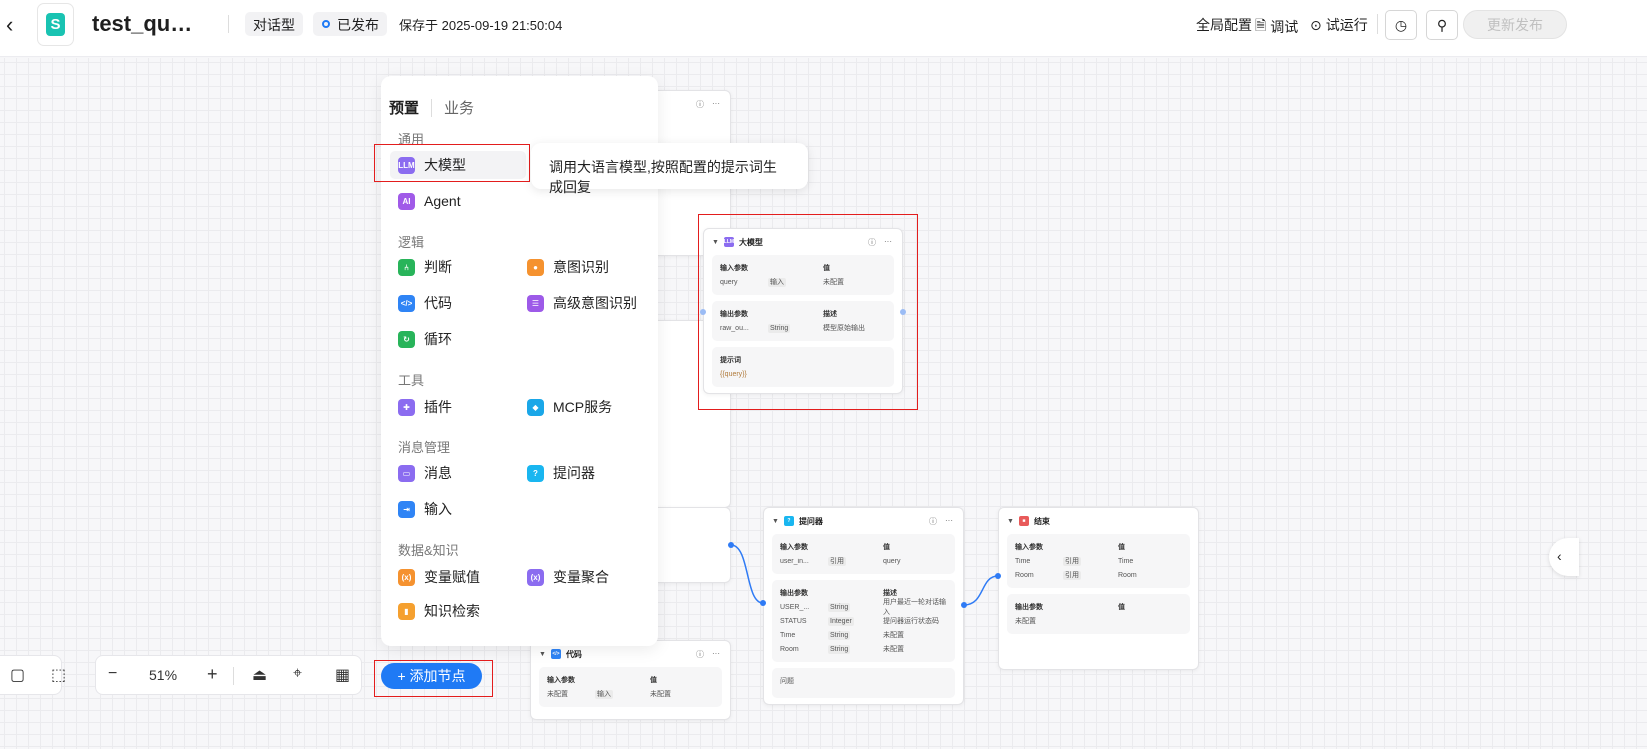 The width and height of the screenshot is (1647, 749). I want to click on pointer-icon: ⬚, so click(58, 675).